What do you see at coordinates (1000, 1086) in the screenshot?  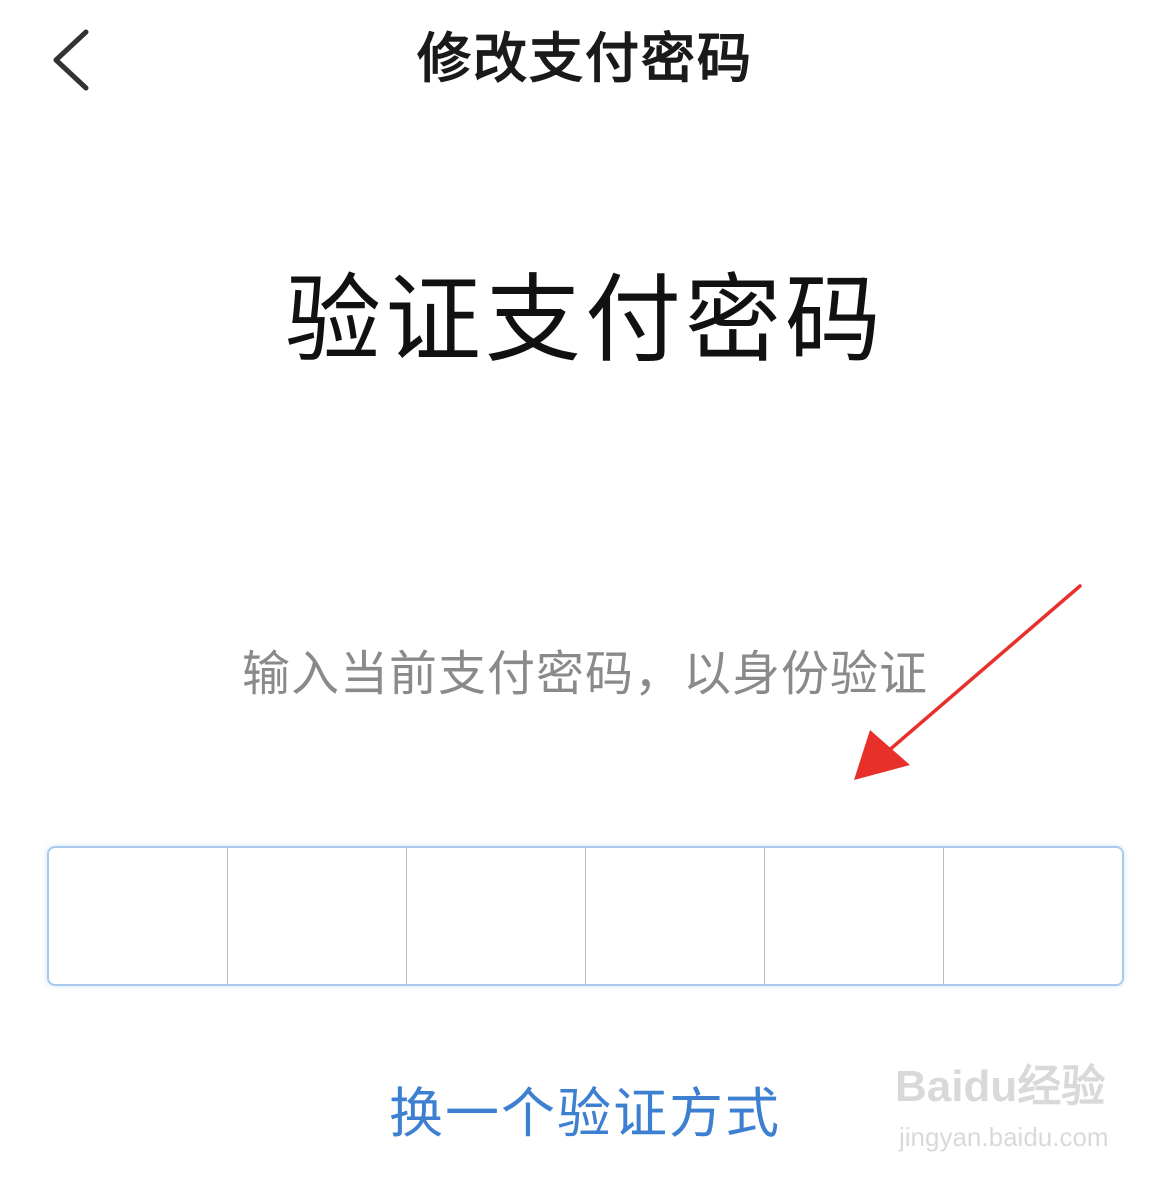 I see `watermark-brand: Baidu经验` at bounding box center [1000, 1086].